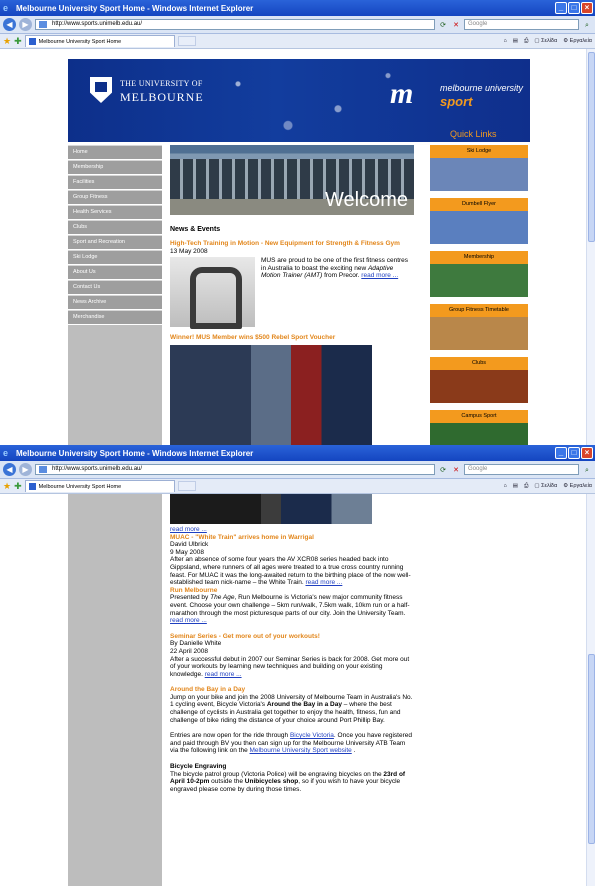 The image size is (595, 886). What do you see at coordinates (473, 134) in the screenshot?
I see `quick-links-heading: Quick Links` at bounding box center [473, 134].